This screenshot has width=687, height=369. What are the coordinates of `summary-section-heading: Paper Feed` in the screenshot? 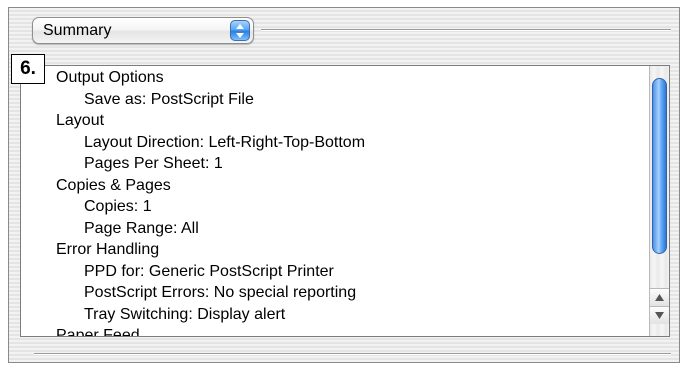 It's located at (98, 332).